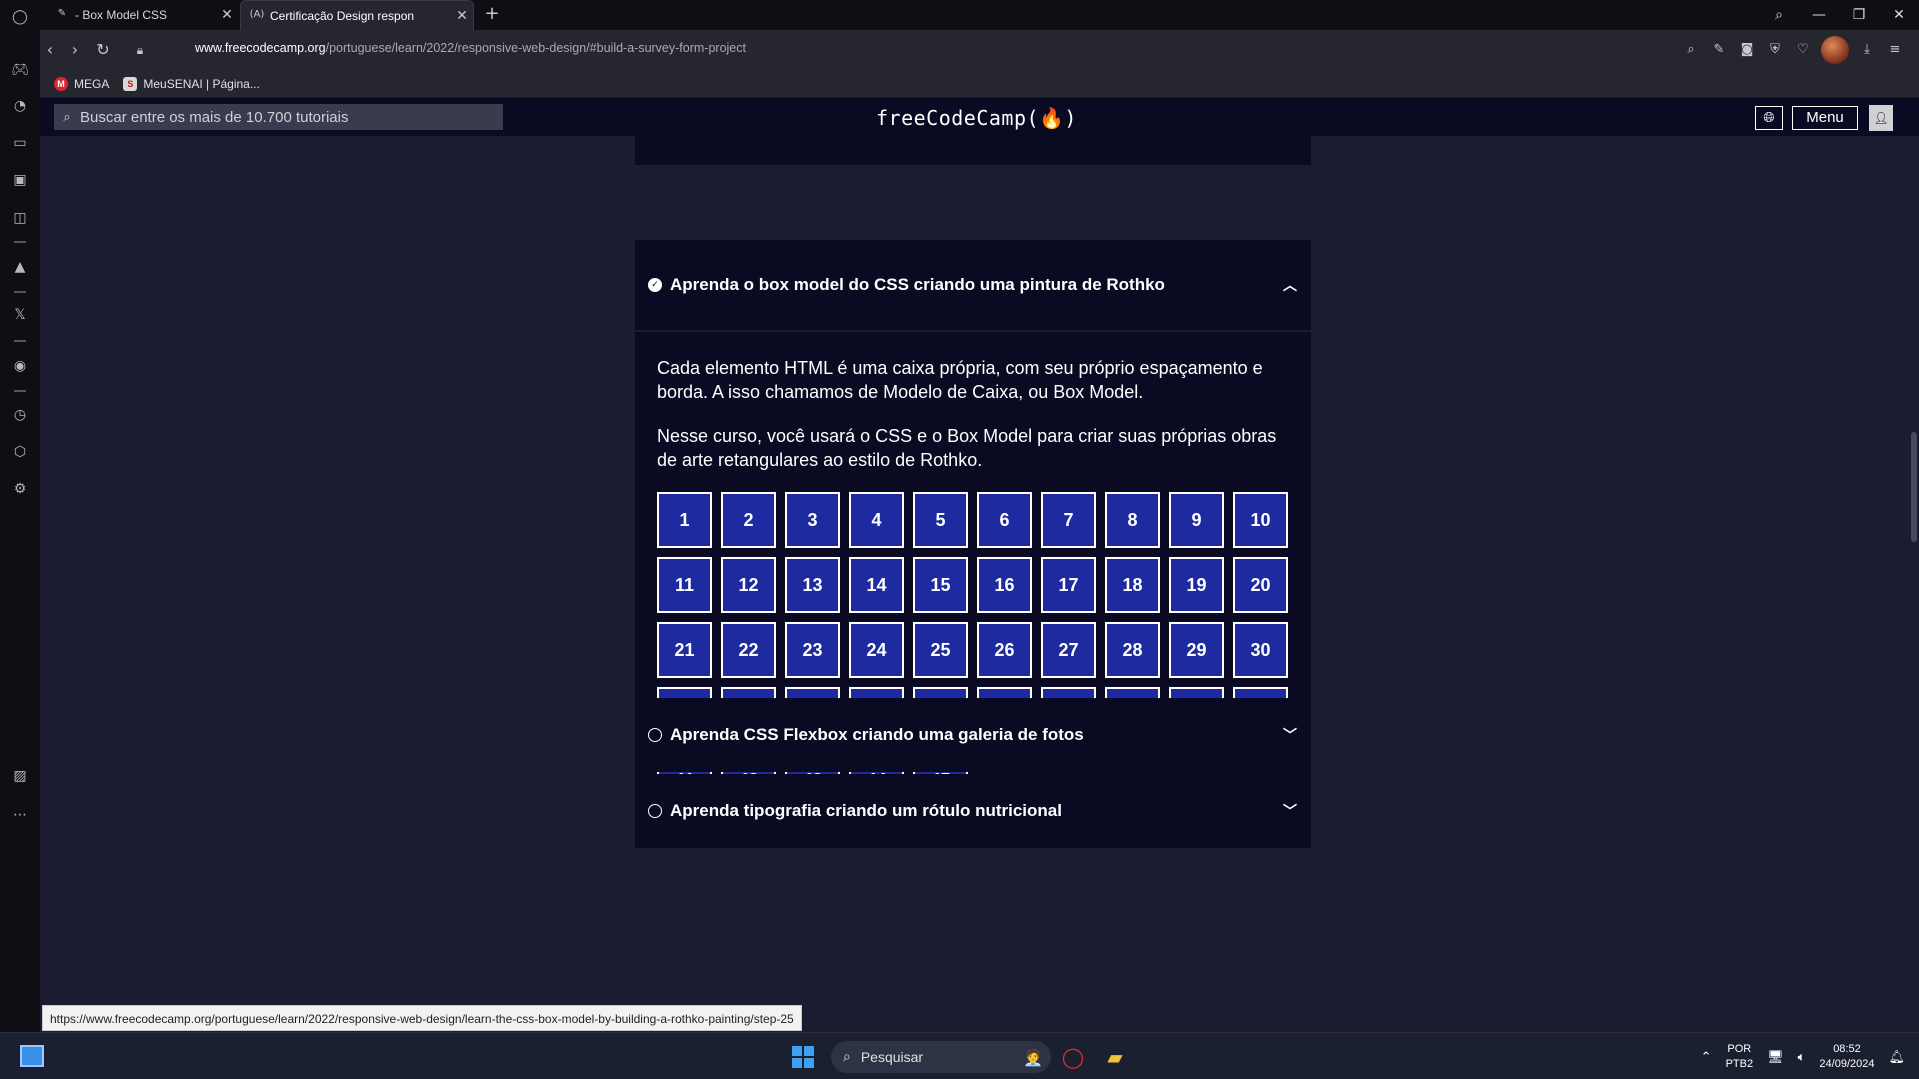 This screenshot has width=1919, height=1079. What do you see at coordinates (1867, 50) in the screenshot?
I see `download-icon: ⤓` at bounding box center [1867, 50].